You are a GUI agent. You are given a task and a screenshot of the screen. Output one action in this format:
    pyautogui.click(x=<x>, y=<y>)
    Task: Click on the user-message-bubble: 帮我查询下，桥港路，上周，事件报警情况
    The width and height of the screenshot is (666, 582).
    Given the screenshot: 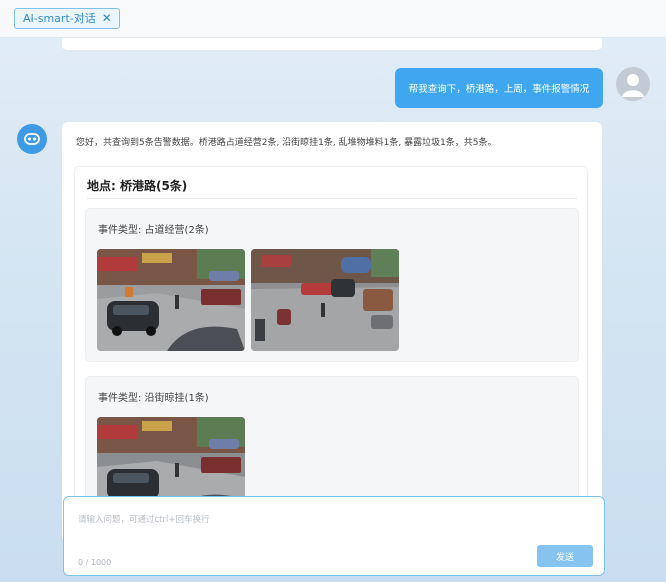 What is the action you would take?
    pyautogui.click(x=499, y=88)
    